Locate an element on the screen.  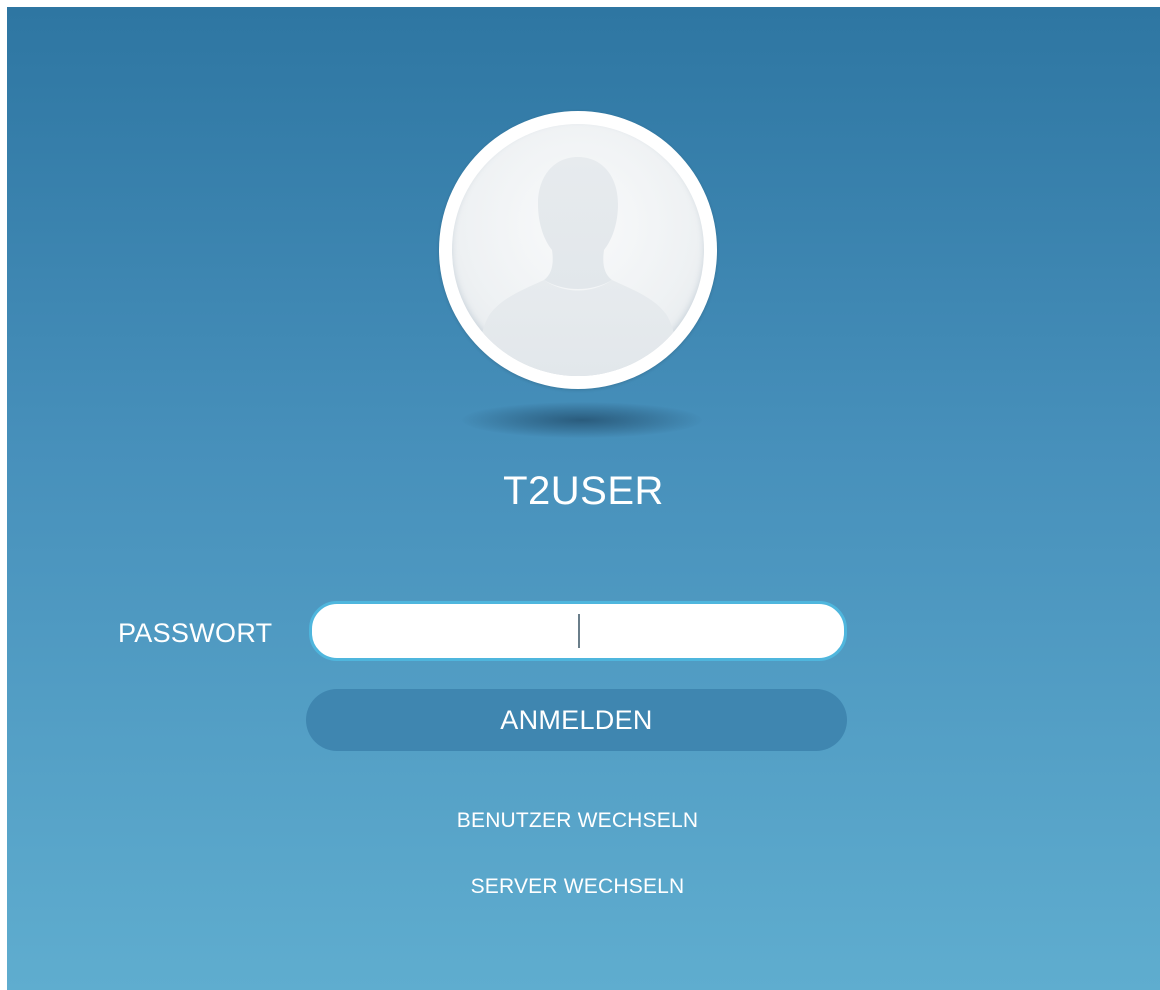
user-silhouette-icon is located at coordinates (578, 250).